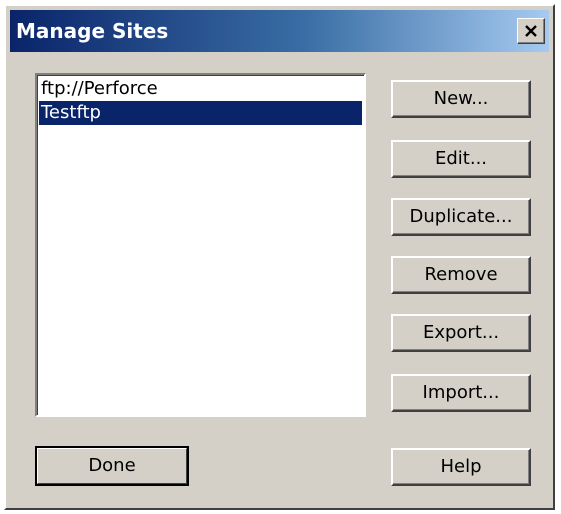 This screenshot has width=561, height=514. Describe the element at coordinates (461, 275) in the screenshot. I see `remove-button: Remove` at that location.